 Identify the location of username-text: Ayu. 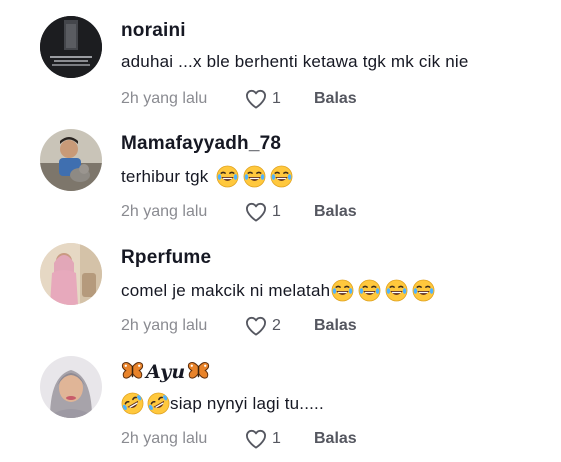
(166, 371).